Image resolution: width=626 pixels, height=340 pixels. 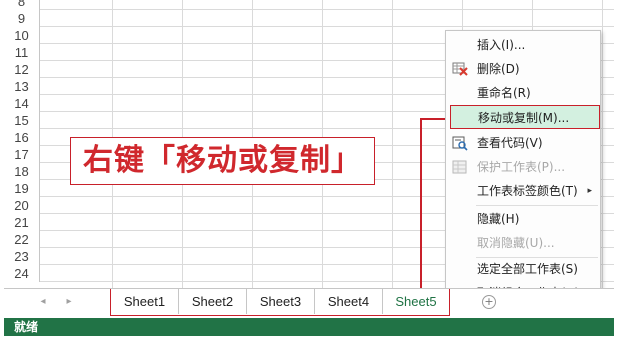 I want to click on row-header-21: 21, so click(x=22, y=222).